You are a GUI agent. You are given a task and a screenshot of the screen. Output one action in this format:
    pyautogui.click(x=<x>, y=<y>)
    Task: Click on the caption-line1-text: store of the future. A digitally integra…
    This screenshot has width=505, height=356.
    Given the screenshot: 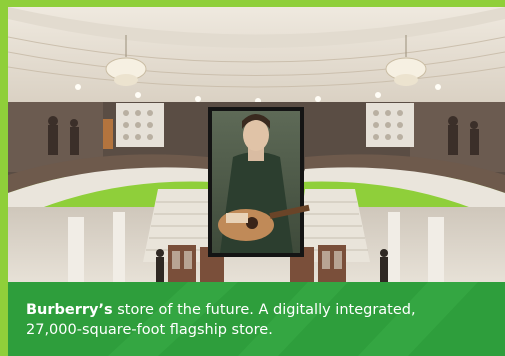 What is the action you would take?
    pyautogui.click(x=264, y=310)
    